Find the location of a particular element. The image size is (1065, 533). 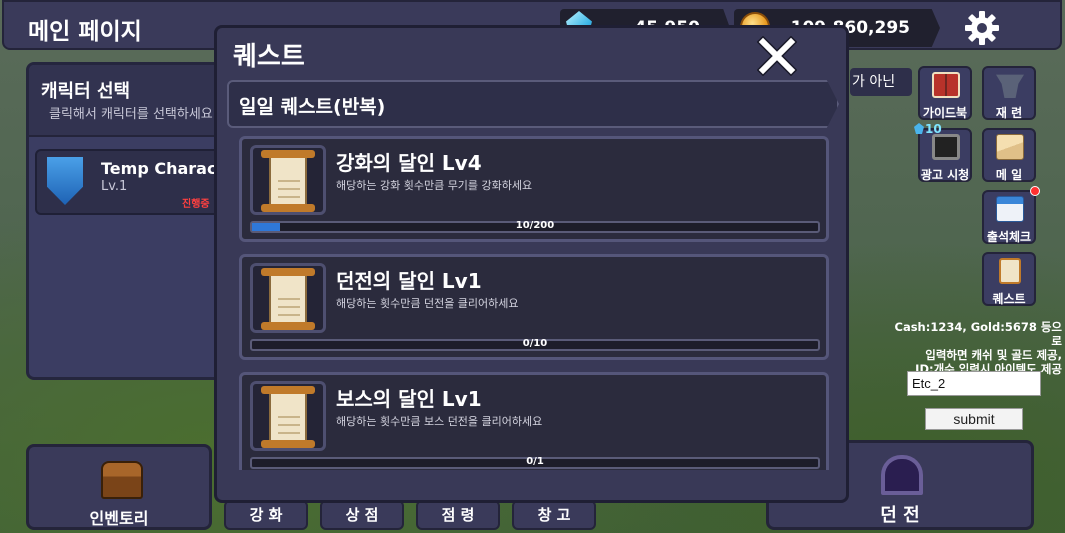

character-select-header: 캐릭터 선택 클릭해서 캐릭터를 선택하세요 is located at coordinates (126, 101).